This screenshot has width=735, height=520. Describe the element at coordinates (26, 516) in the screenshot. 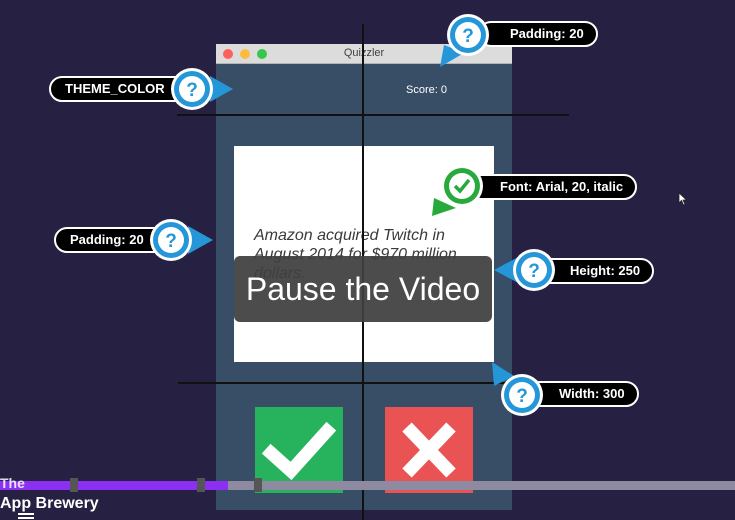

I see `menu-icon` at that location.